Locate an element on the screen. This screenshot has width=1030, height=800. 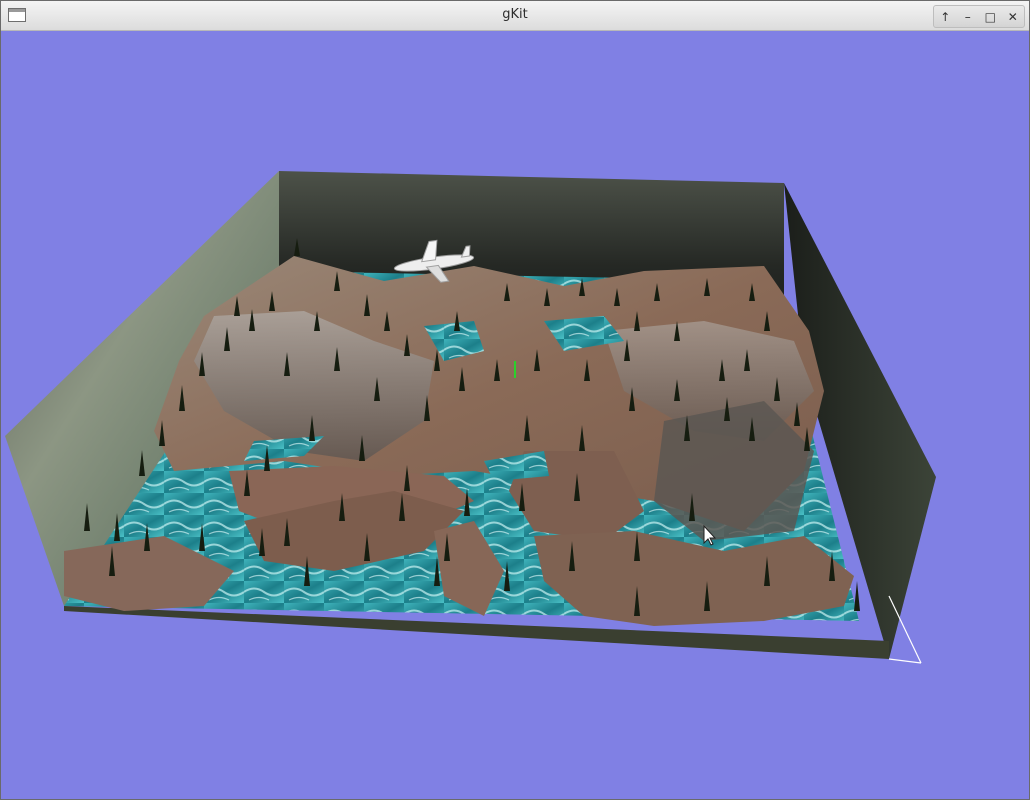
window-title: gKit is located at coordinates (515, 14).